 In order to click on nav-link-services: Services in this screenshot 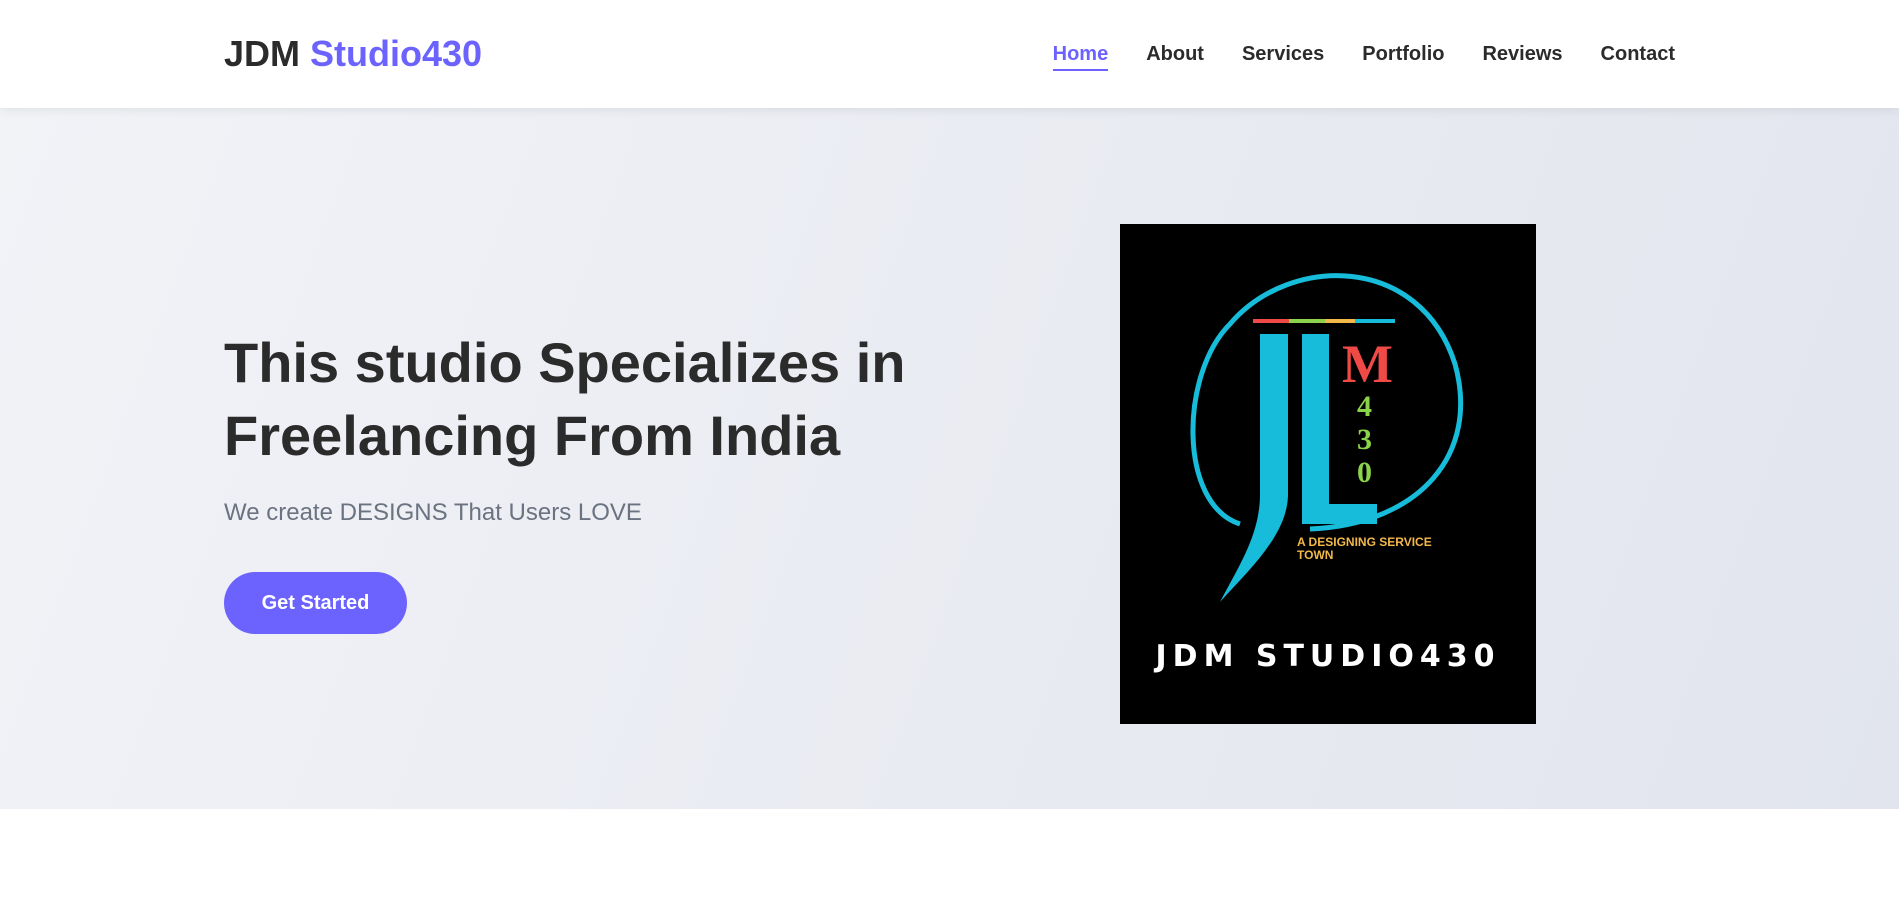, I will do `click(1283, 56)`.